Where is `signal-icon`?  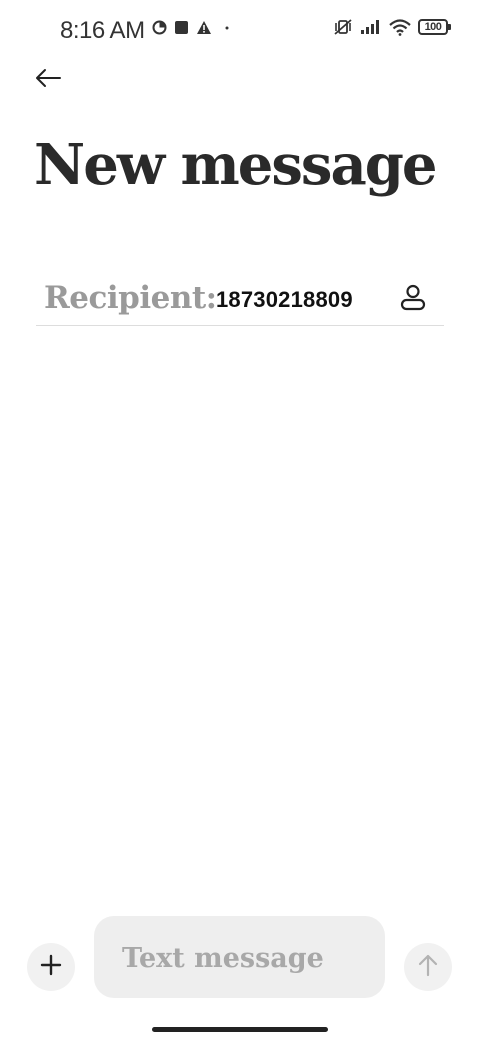
signal-icon is located at coordinates (371, 27).